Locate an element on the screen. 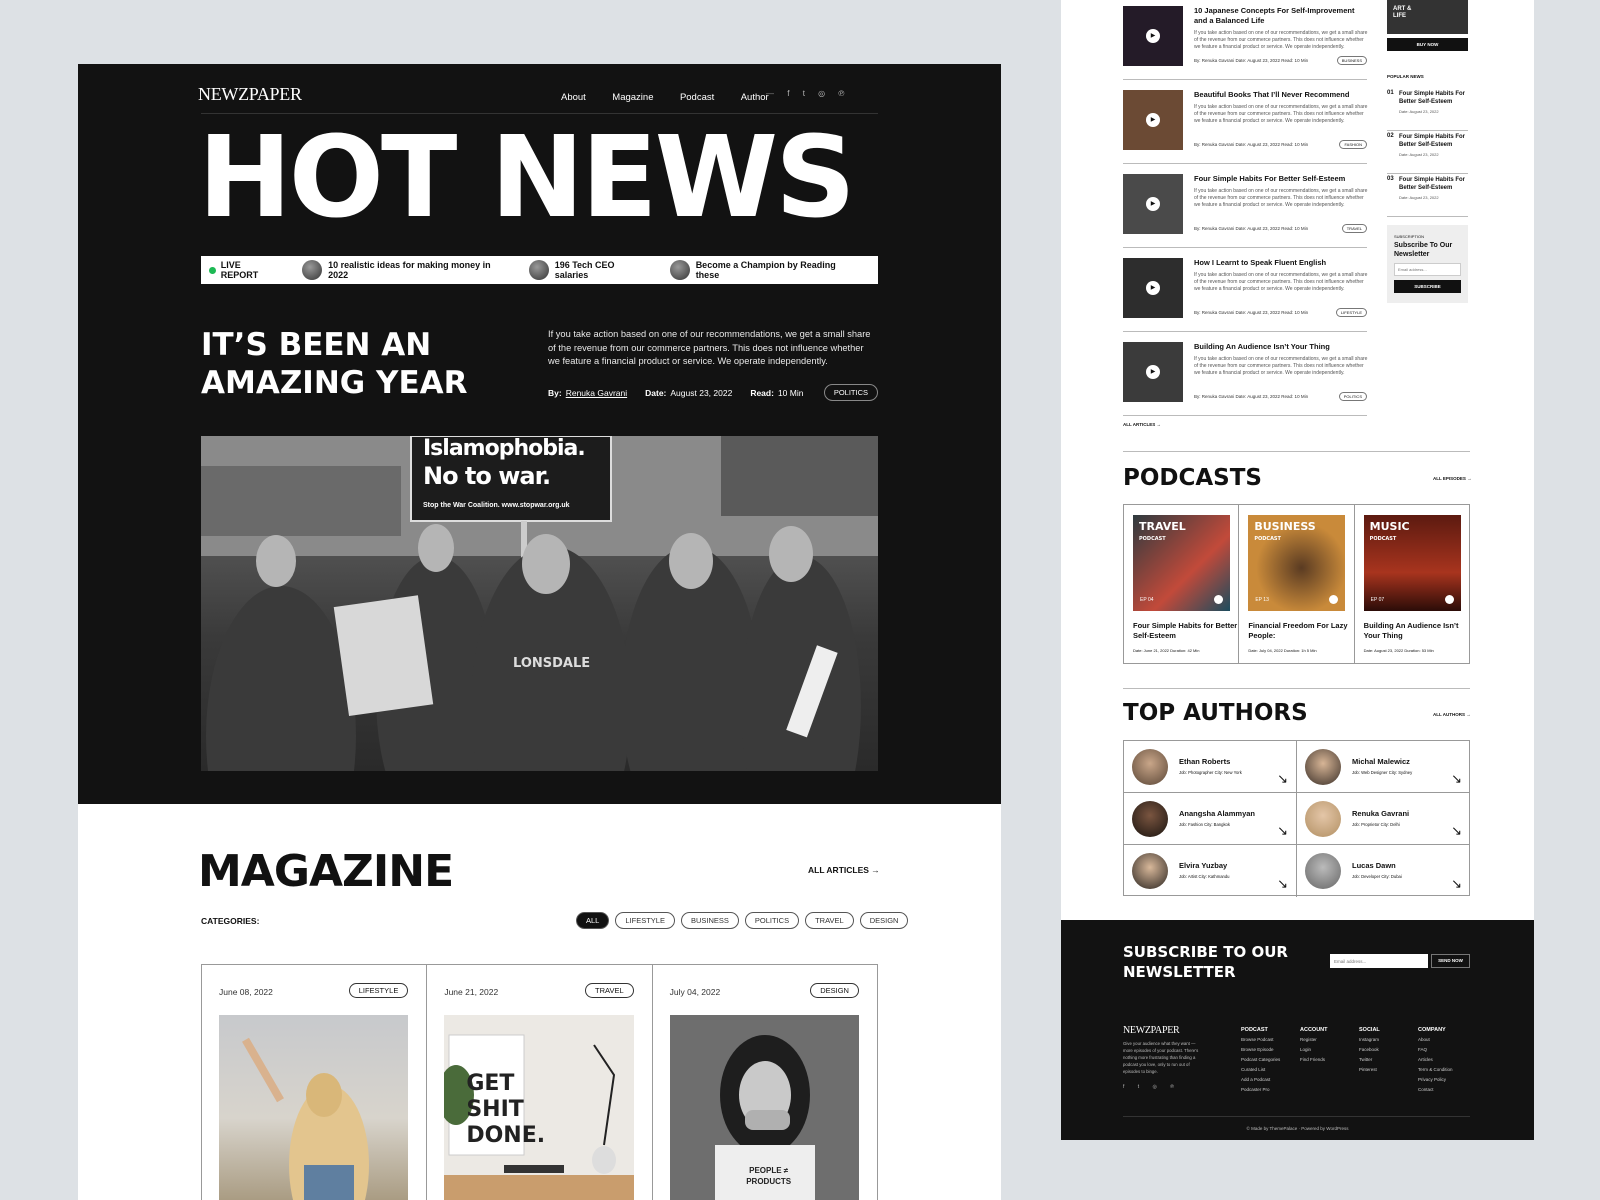 This screenshot has width=1600, height=1200. footer-link: About is located at coordinates (1435, 1040).